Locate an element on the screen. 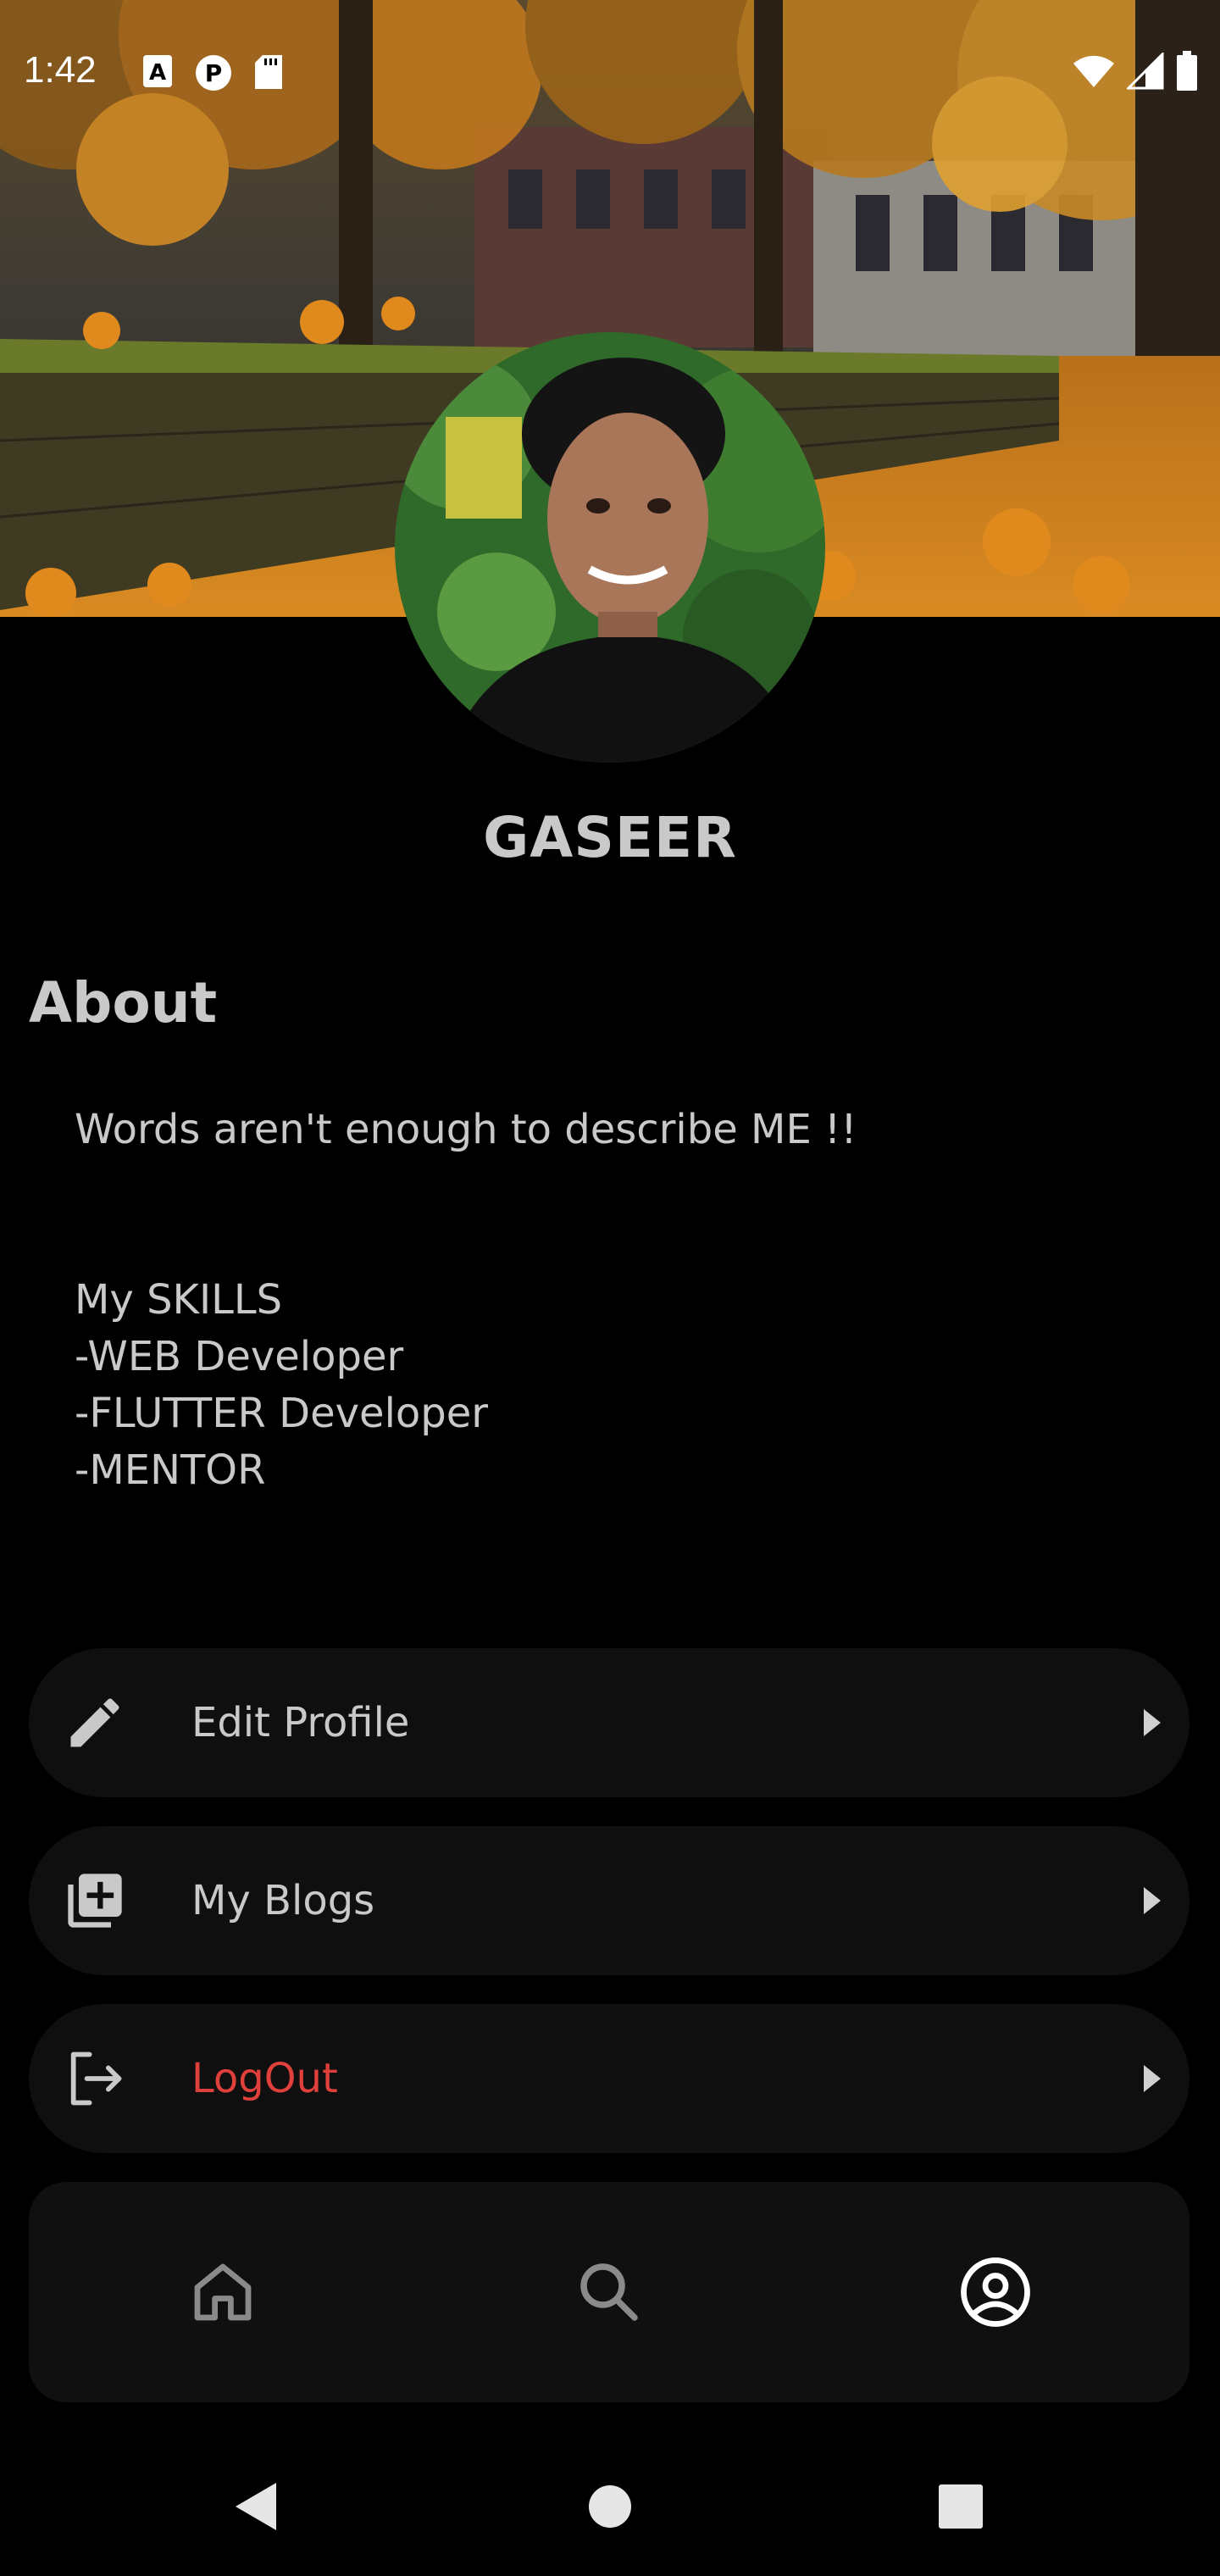 This screenshot has height=2576, width=1220. battery-icon is located at coordinates (1187, 73).